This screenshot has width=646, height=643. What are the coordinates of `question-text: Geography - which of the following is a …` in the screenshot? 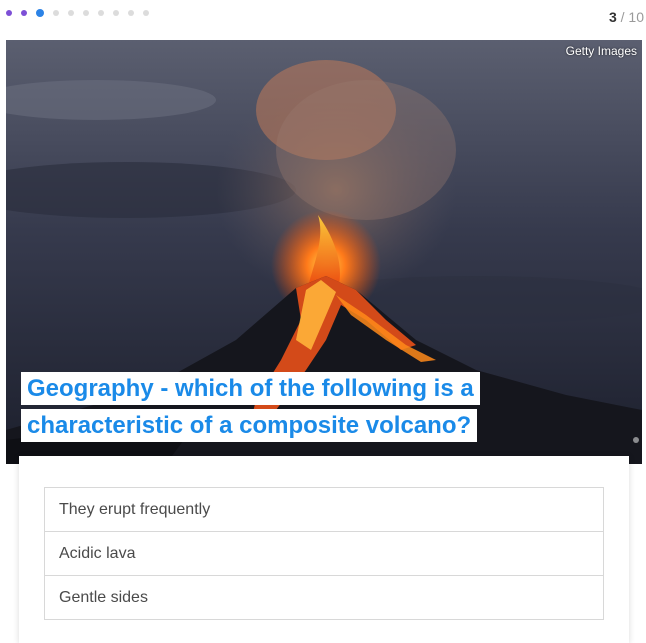 It's located at (323, 407).